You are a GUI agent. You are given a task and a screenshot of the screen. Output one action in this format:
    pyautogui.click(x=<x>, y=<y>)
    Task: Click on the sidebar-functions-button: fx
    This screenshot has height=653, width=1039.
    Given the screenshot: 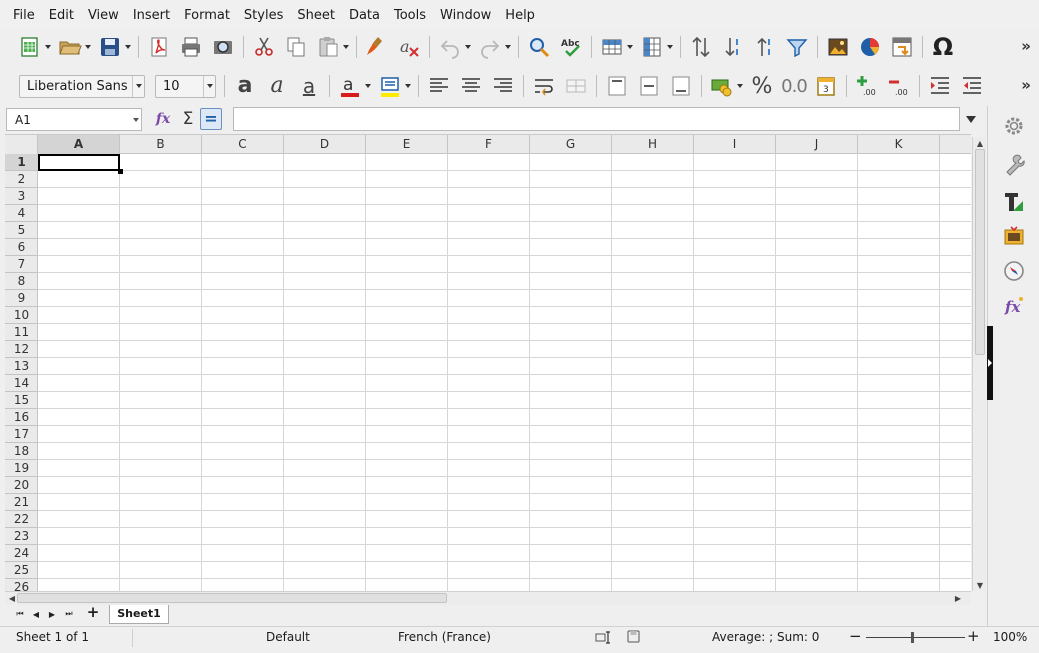 What is the action you would take?
    pyautogui.click(x=1014, y=306)
    